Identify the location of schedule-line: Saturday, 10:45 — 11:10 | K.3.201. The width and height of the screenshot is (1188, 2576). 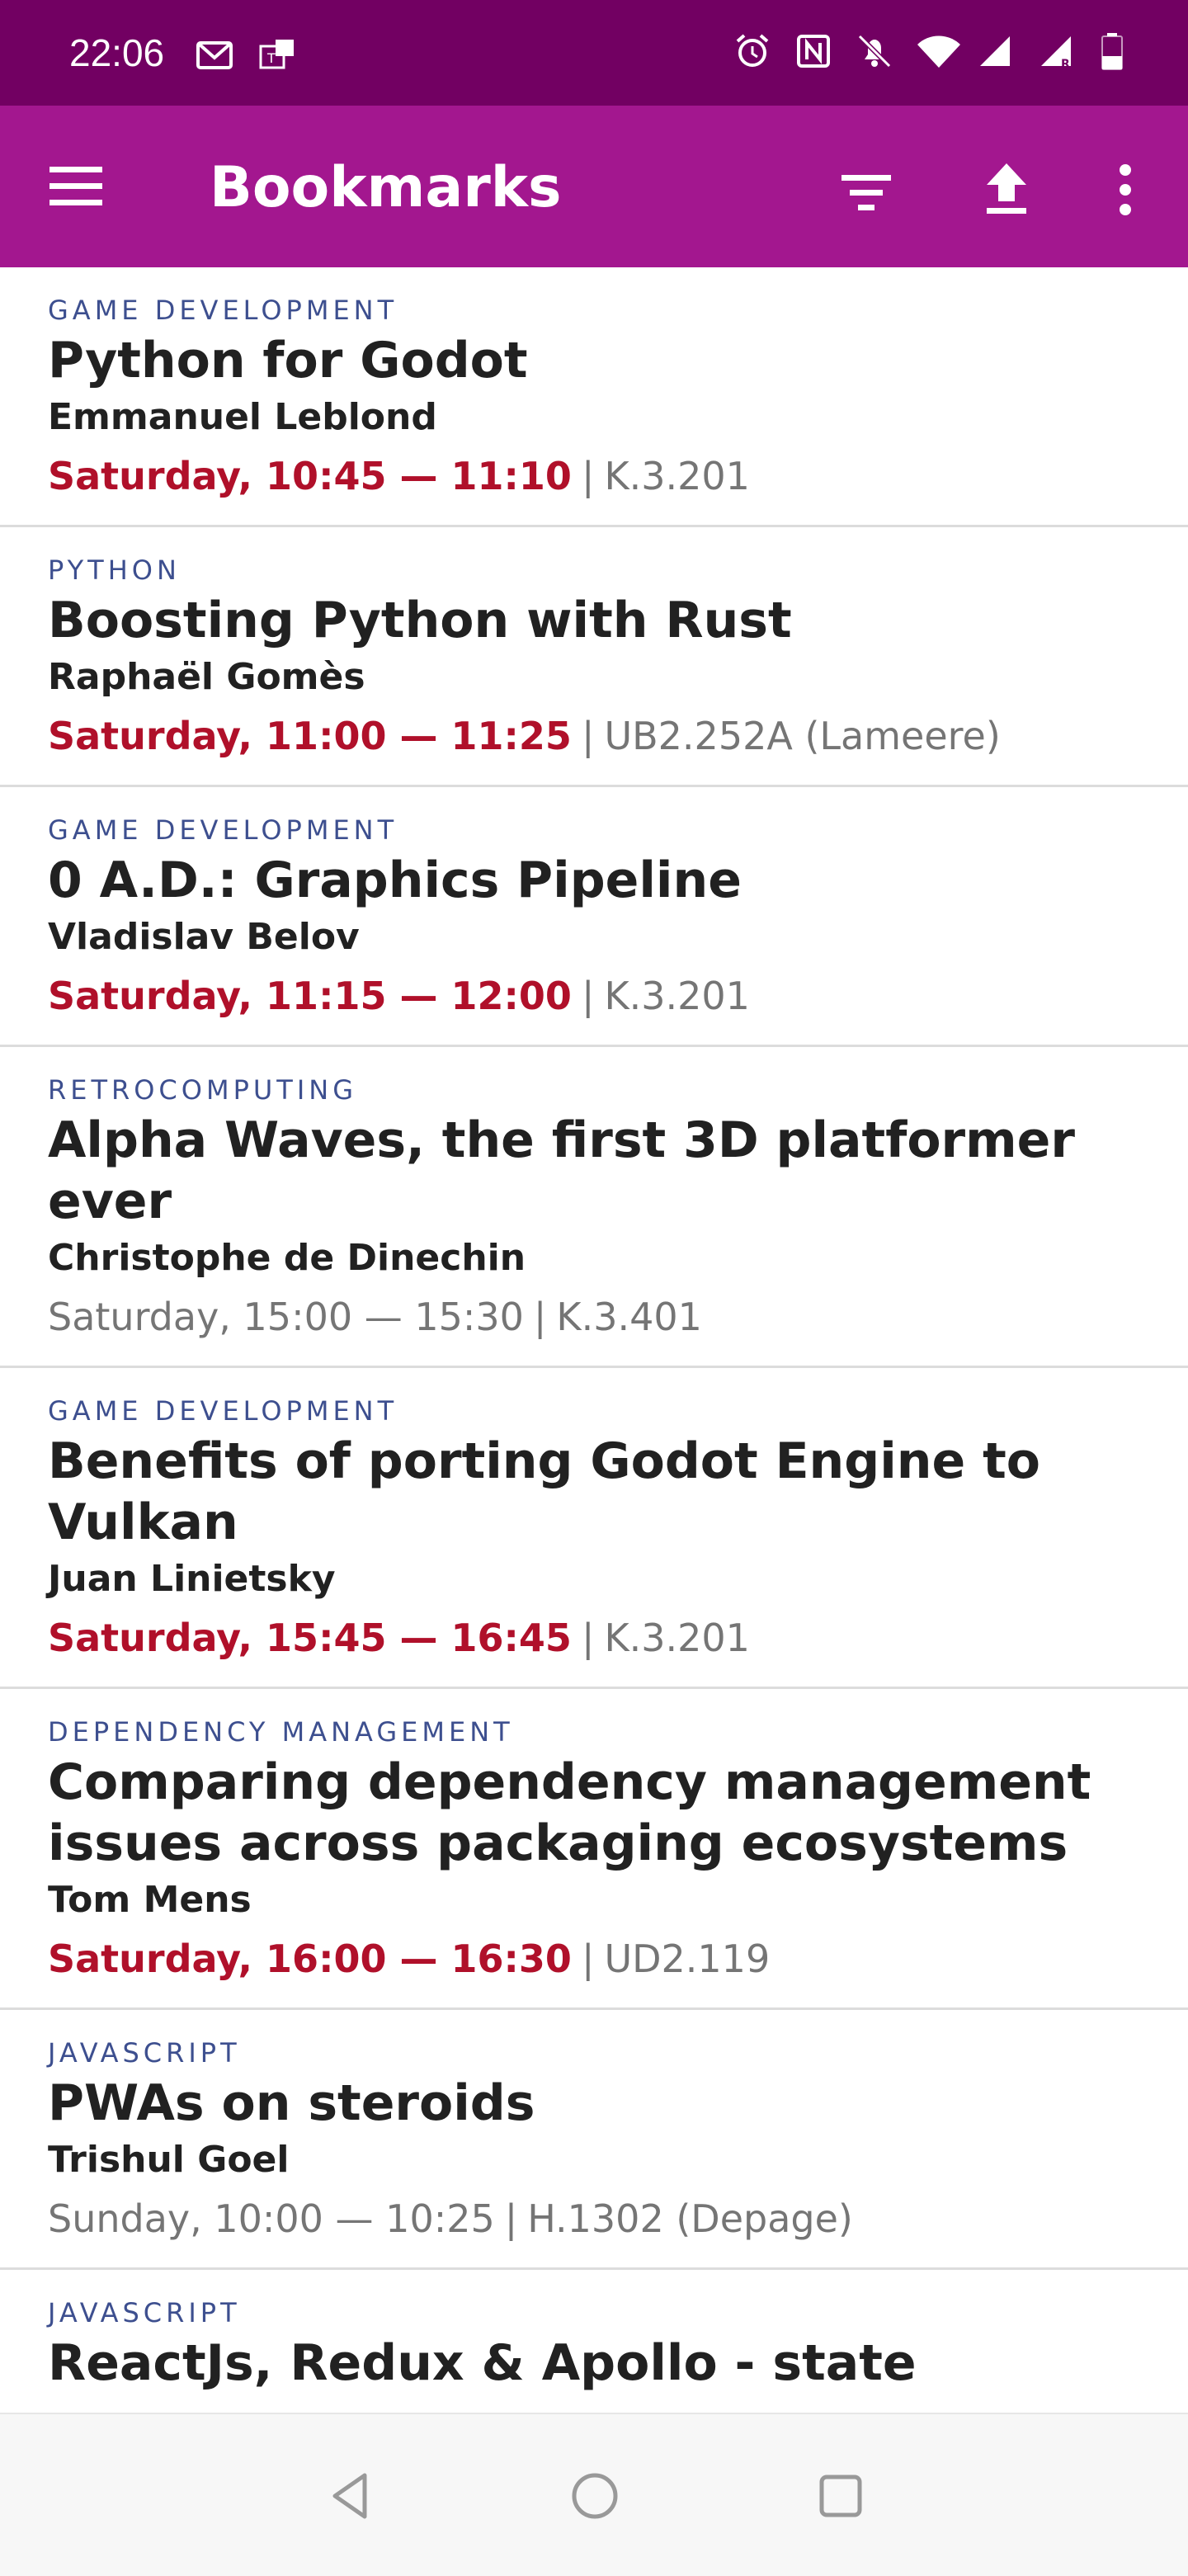
(601, 476).